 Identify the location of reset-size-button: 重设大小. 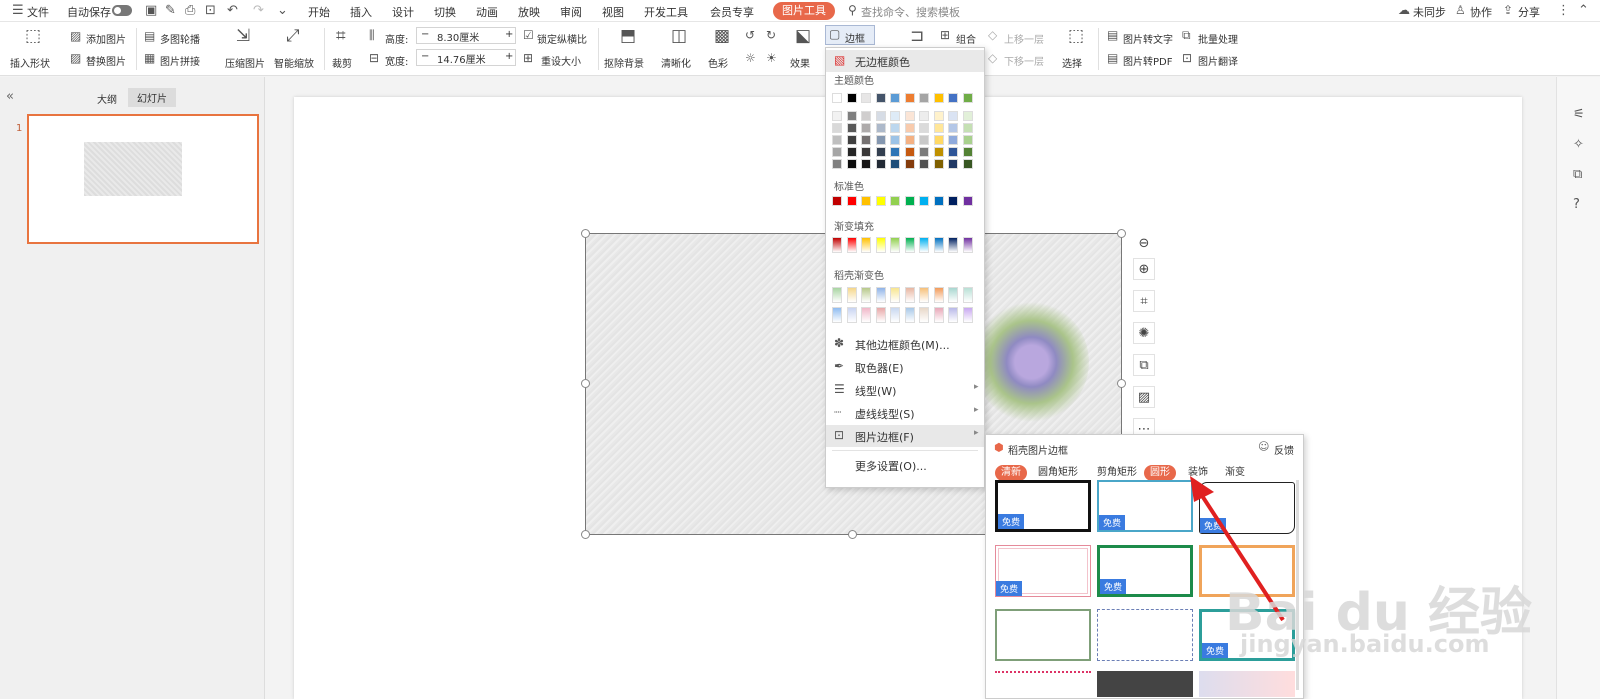
(561, 60).